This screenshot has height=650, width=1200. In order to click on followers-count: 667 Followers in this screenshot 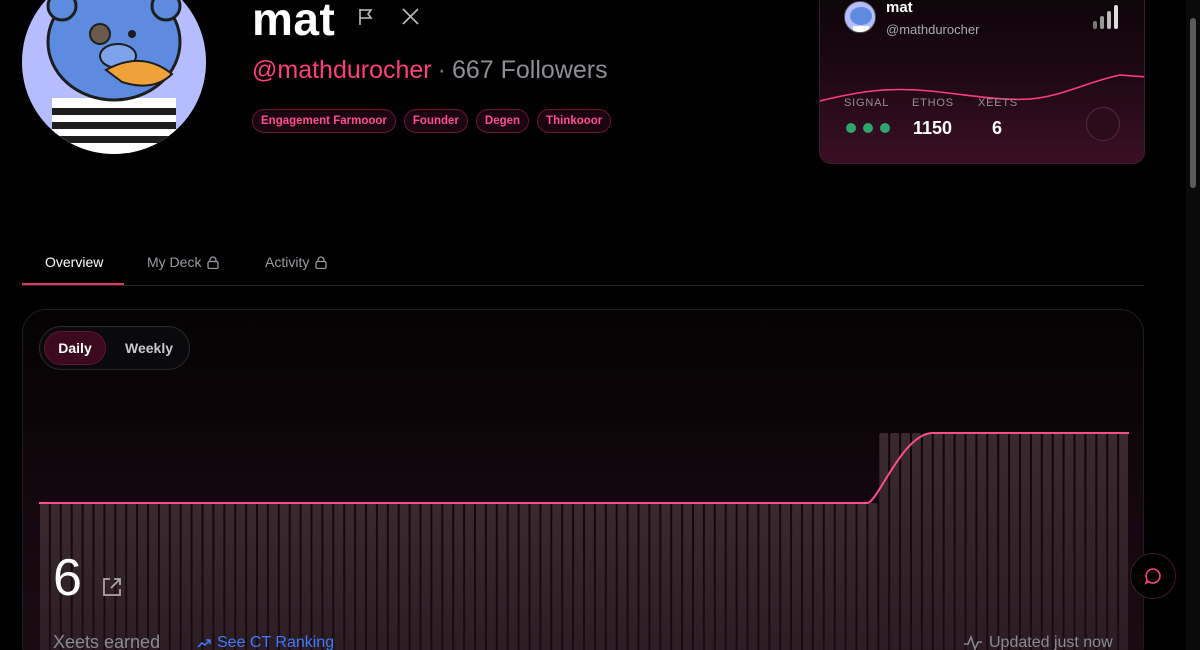, I will do `click(529, 70)`.